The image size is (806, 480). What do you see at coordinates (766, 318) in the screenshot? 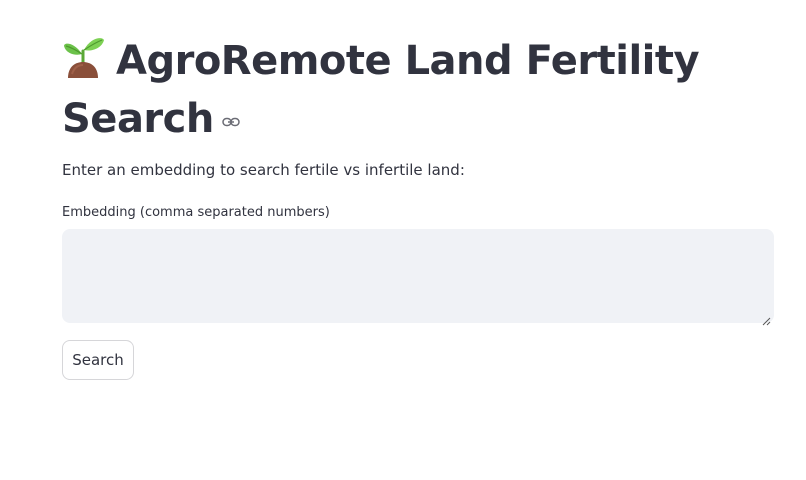
I see `resize-handle-icon` at bounding box center [766, 318].